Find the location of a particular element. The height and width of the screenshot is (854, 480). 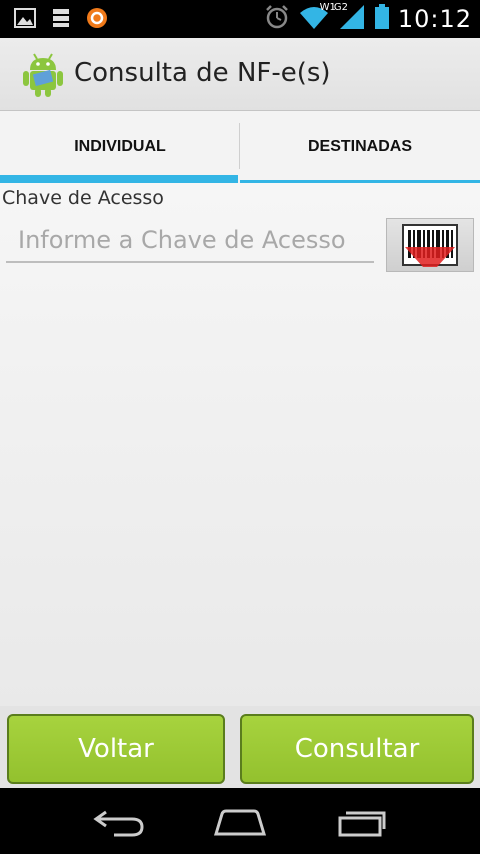

barcode-scan-icon is located at coordinates (430, 249).